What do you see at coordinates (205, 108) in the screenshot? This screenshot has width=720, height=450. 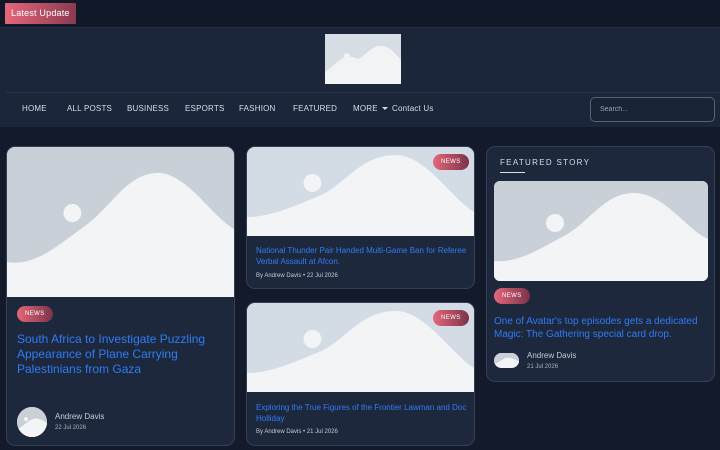 I see `nav-item-esports: ESPORTS` at bounding box center [205, 108].